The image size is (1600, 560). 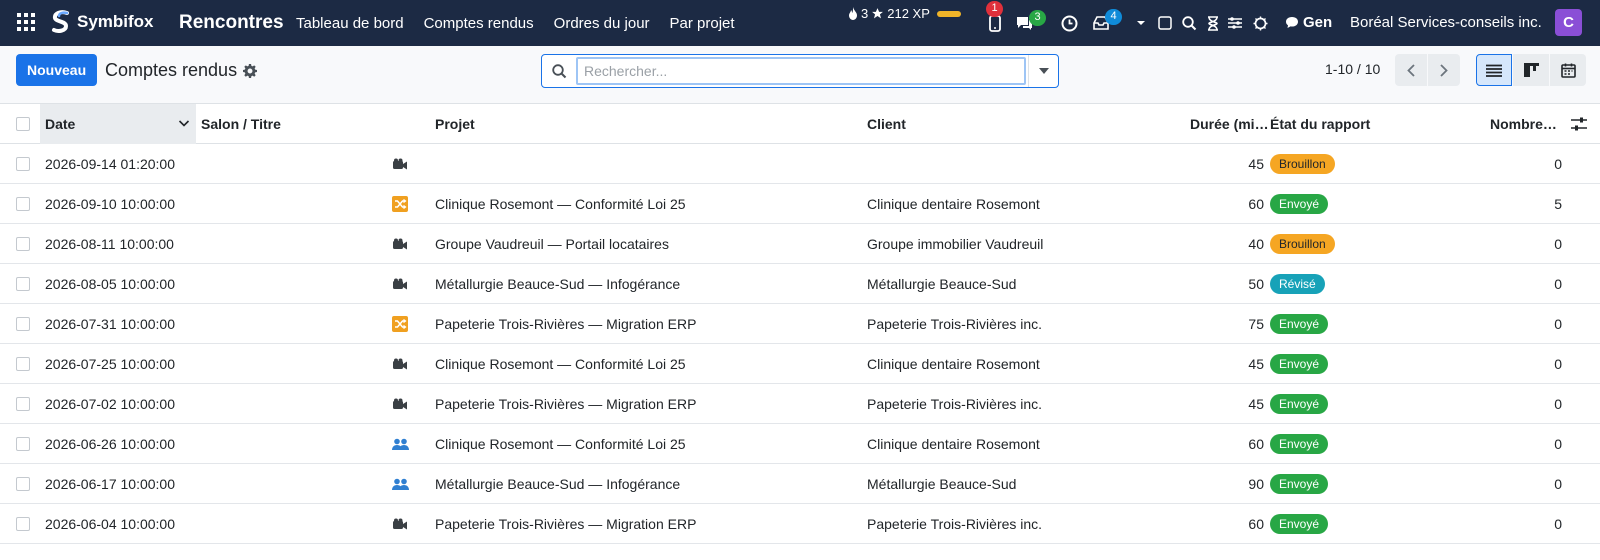 I want to click on pager-next-button, so click(x=1444, y=70).